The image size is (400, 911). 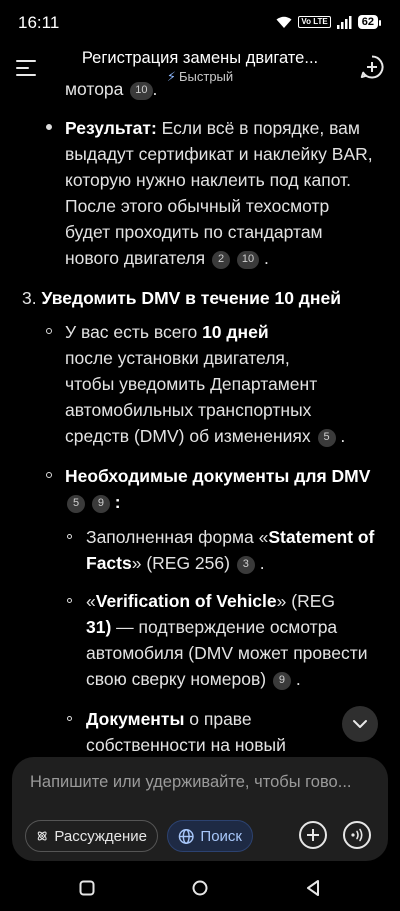 What do you see at coordinates (181, 298) in the screenshot?
I see `step-heading: 3. Уведомить DMV в течение 10 дней` at bounding box center [181, 298].